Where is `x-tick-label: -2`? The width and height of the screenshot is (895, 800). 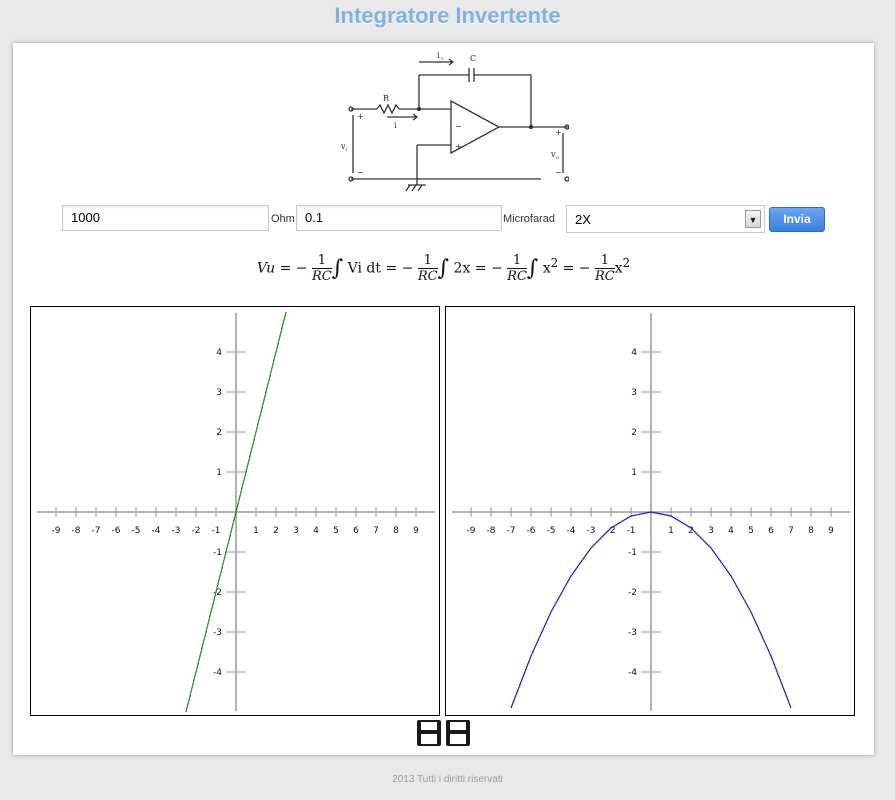 x-tick-label: -2 is located at coordinates (196, 531).